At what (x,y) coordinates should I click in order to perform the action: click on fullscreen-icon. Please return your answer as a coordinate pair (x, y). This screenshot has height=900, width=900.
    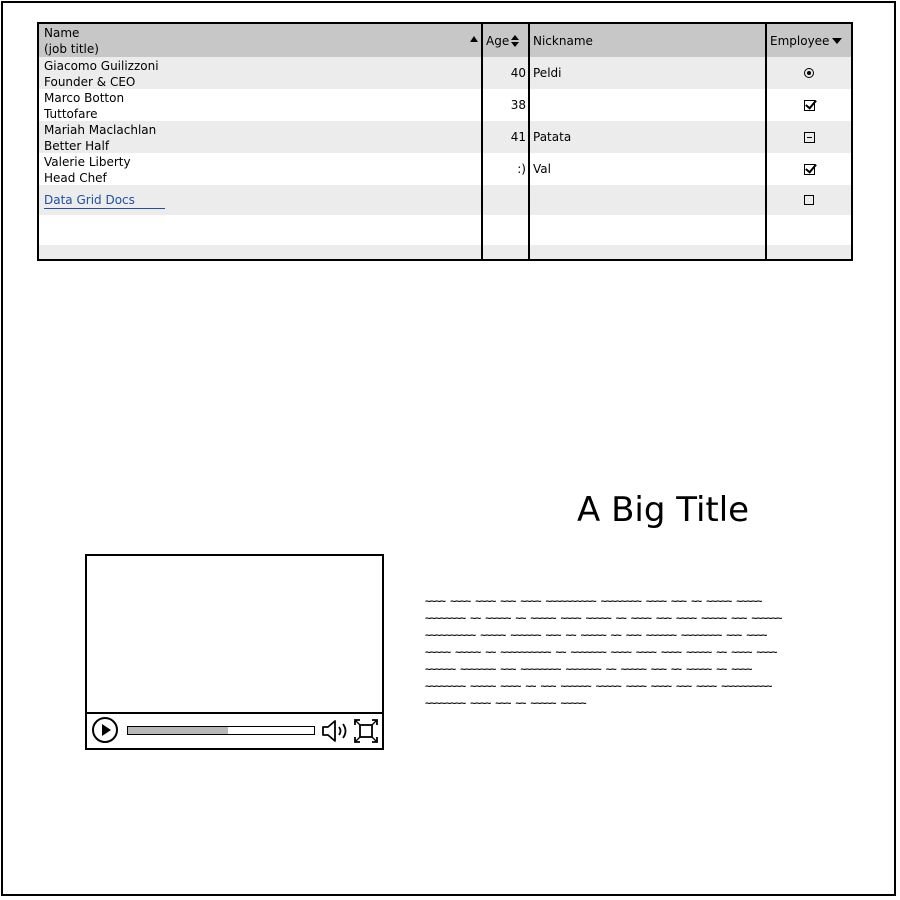
    Looking at the image, I should click on (366, 731).